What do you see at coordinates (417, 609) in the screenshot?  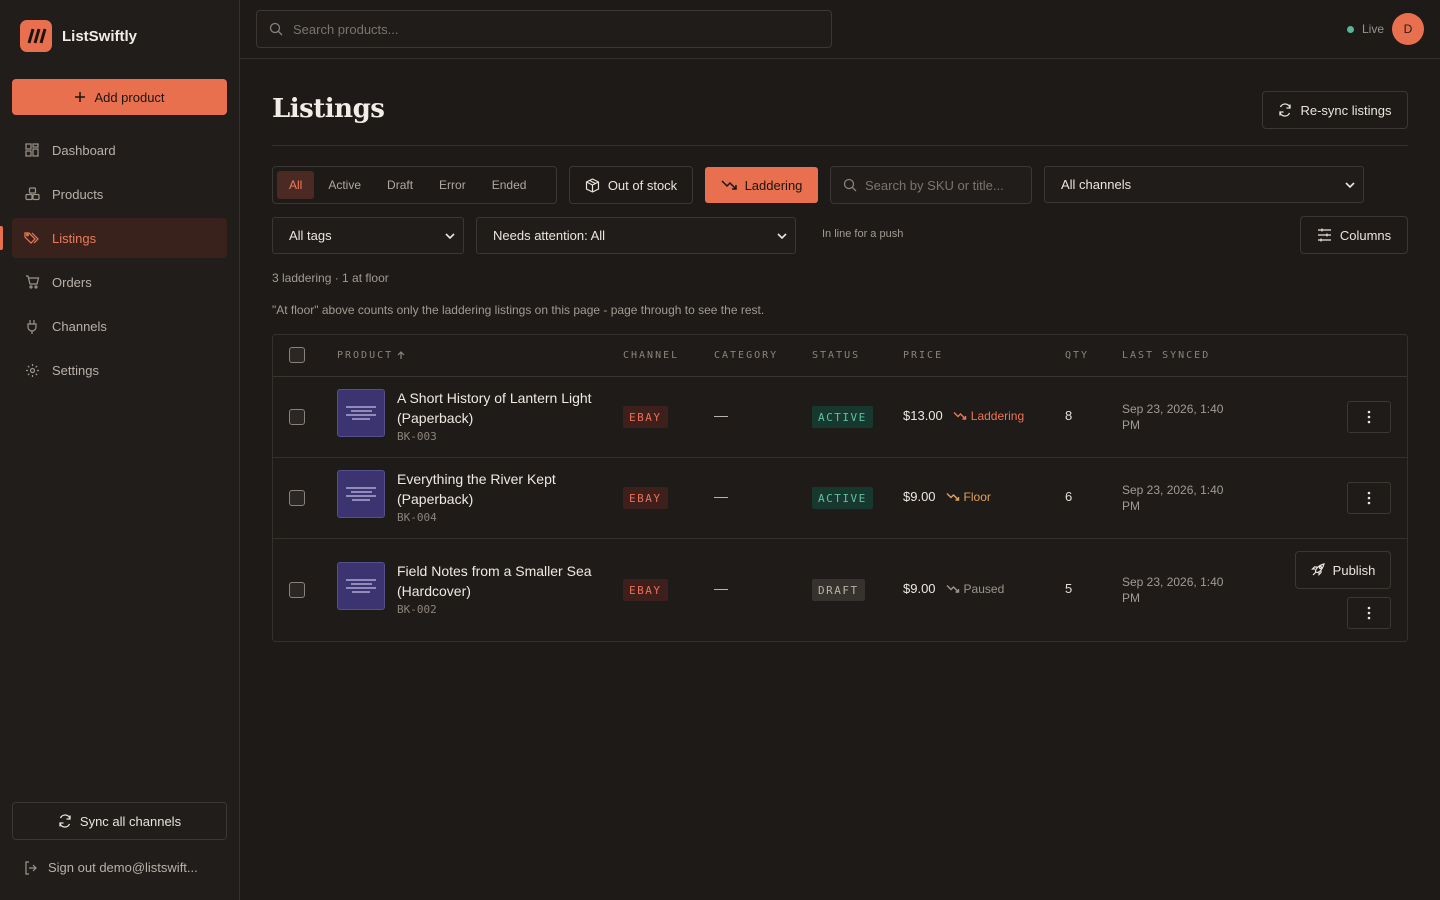 I see `product-sku: BK-002` at bounding box center [417, 609].